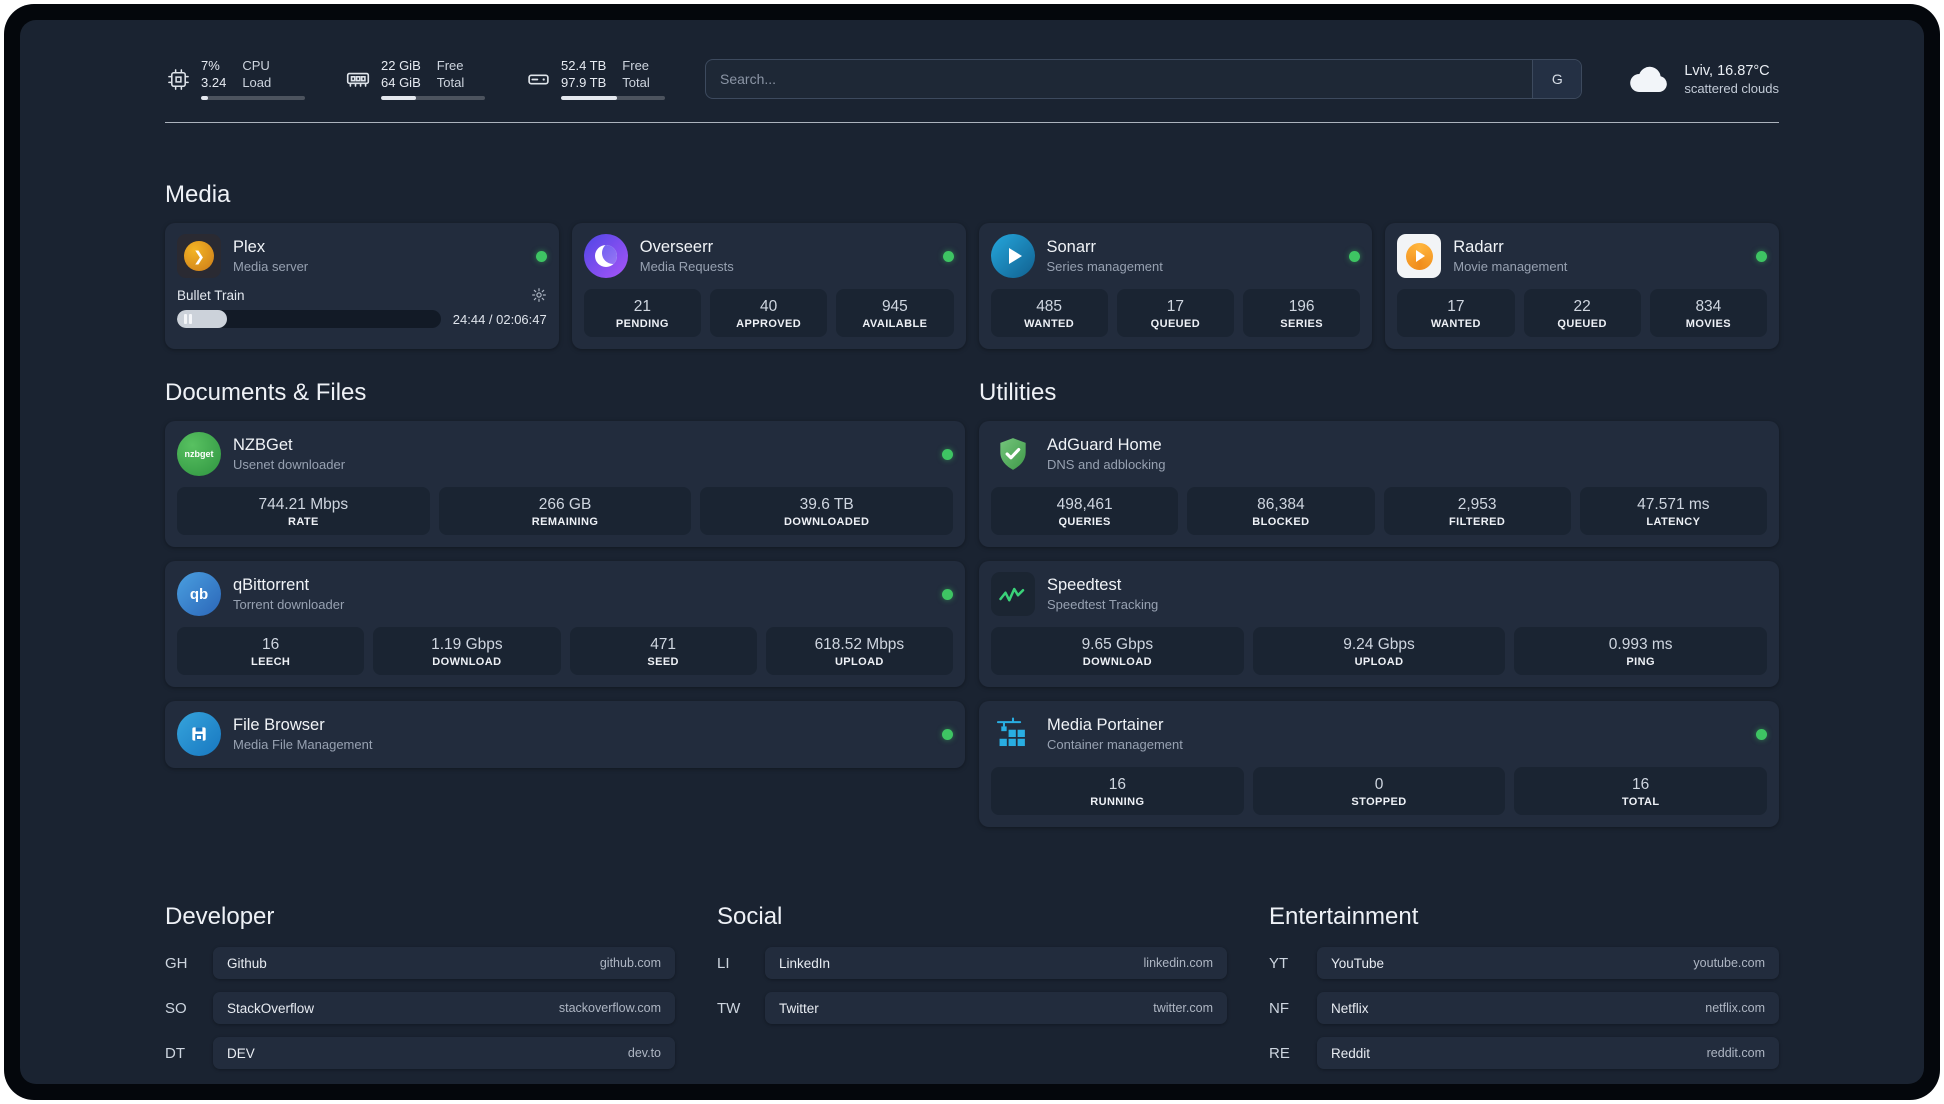 The height and width of the screenshot is (1104, 1944). Describe the element at coordinates (1183, 1008) in the screenshot. I see `bookmark-url: twitter.com` at that location.